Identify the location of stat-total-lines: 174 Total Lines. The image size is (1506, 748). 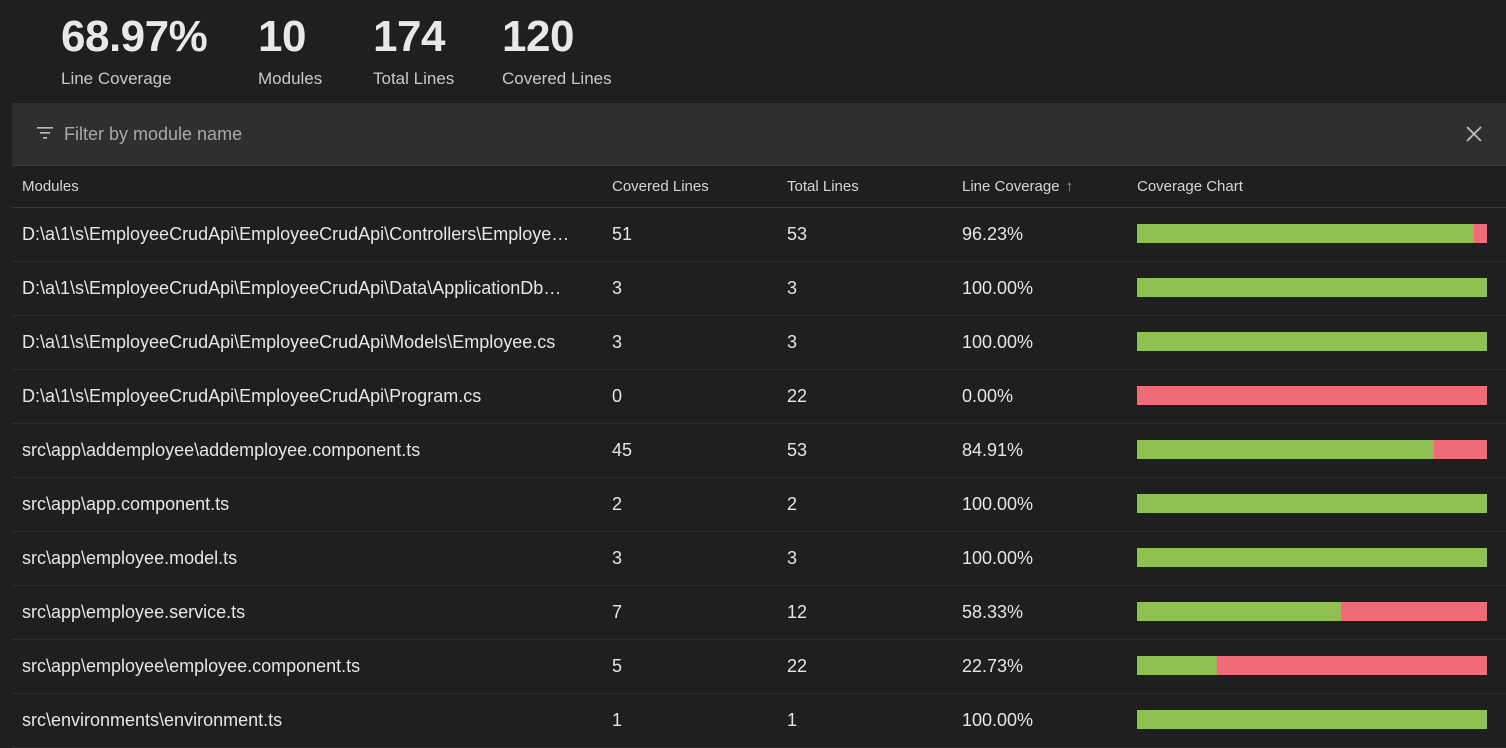
(413, 51).